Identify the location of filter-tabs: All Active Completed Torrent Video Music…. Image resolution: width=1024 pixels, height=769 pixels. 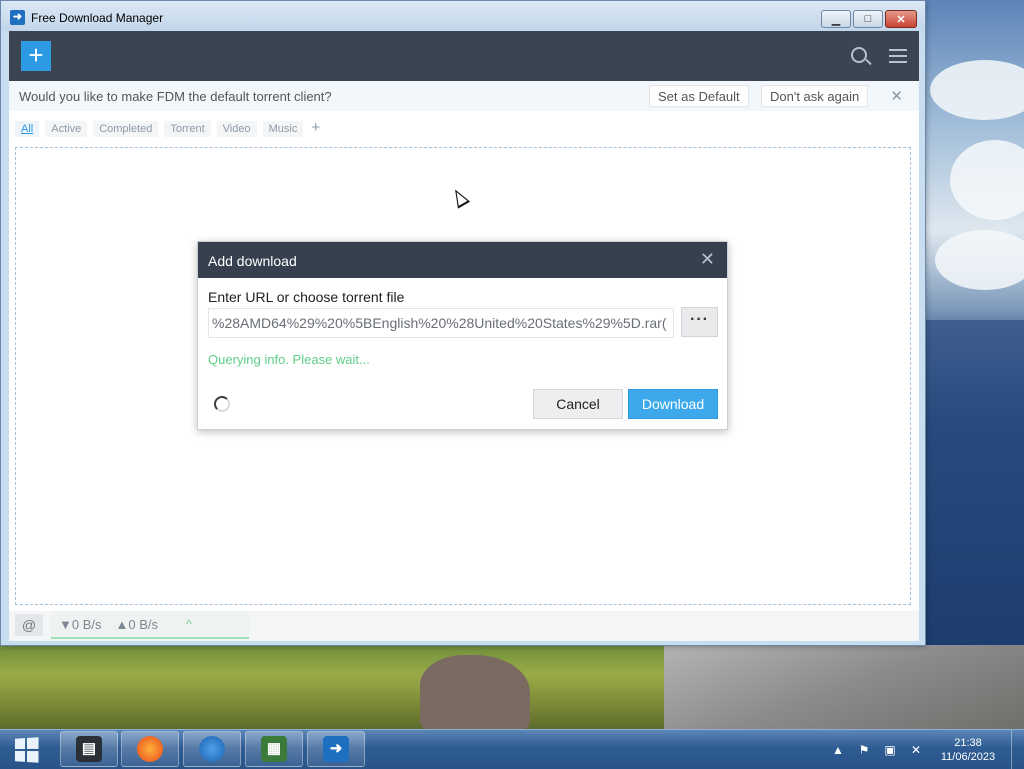
(168, 128).